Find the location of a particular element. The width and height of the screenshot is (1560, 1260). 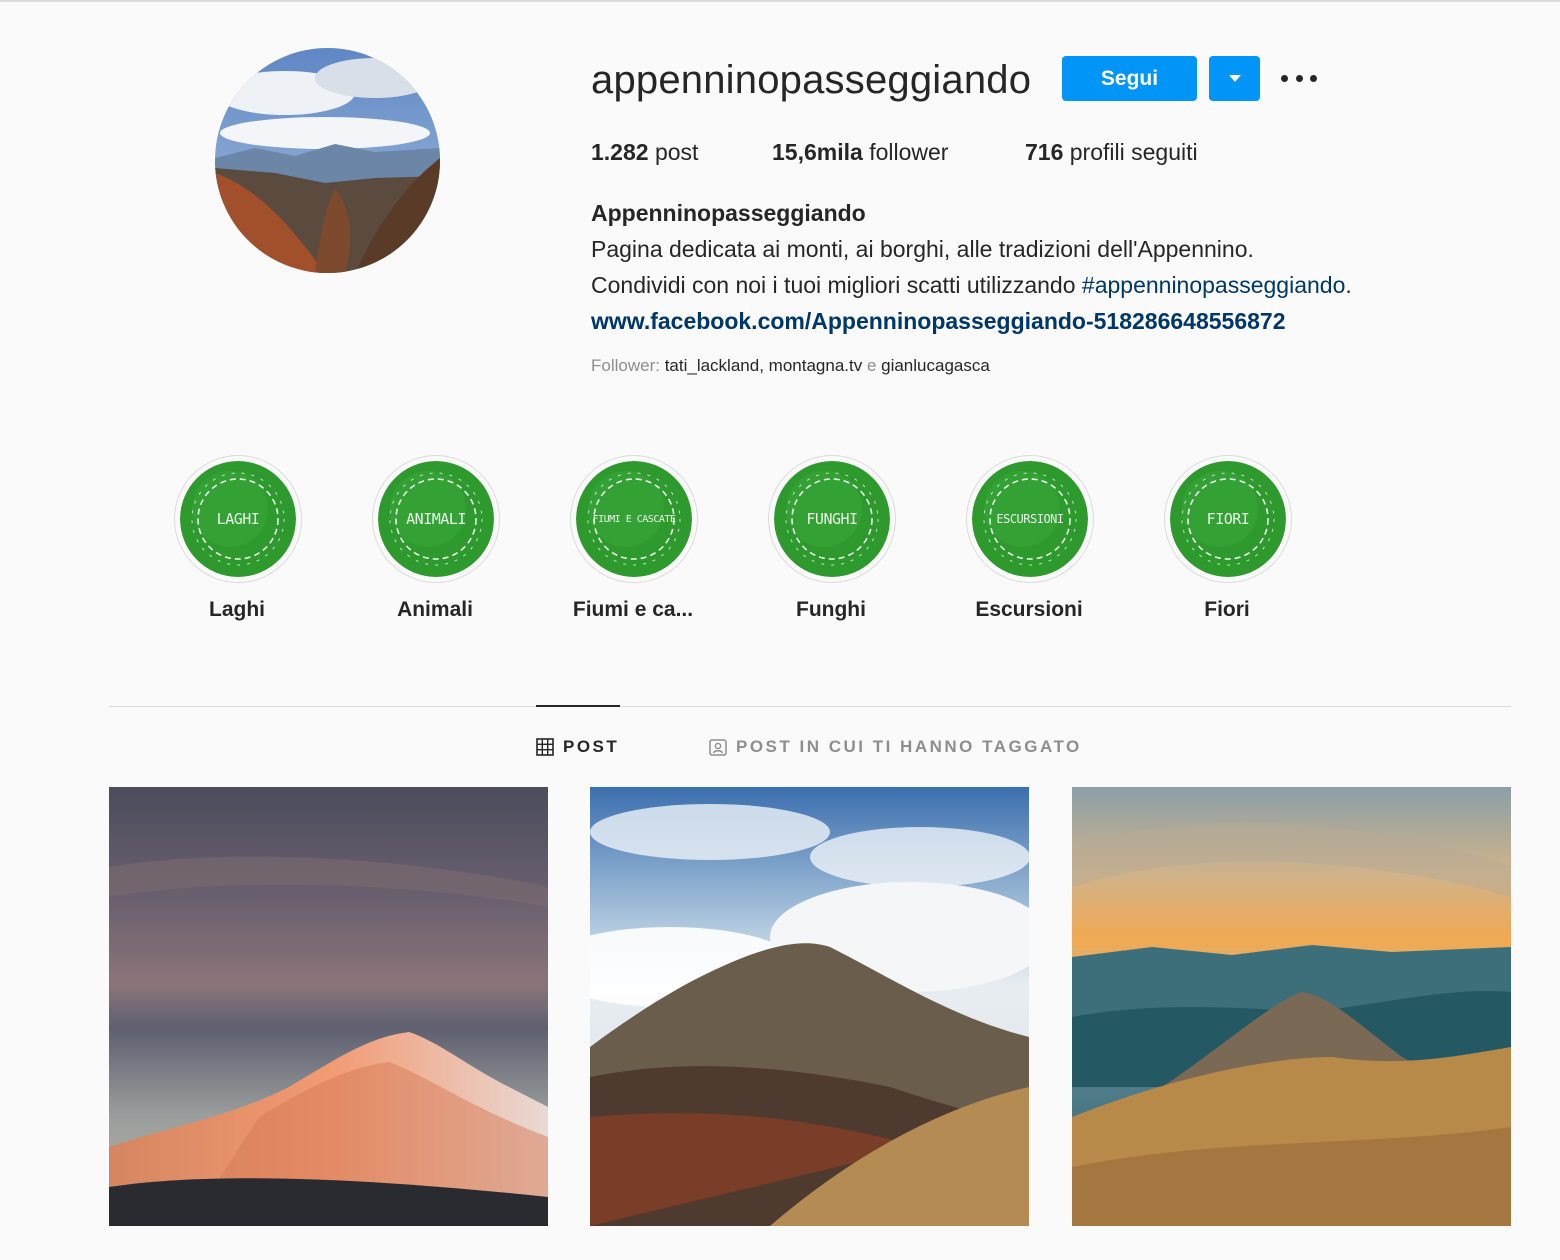

grid-icon is located at coordinates (545, 747).